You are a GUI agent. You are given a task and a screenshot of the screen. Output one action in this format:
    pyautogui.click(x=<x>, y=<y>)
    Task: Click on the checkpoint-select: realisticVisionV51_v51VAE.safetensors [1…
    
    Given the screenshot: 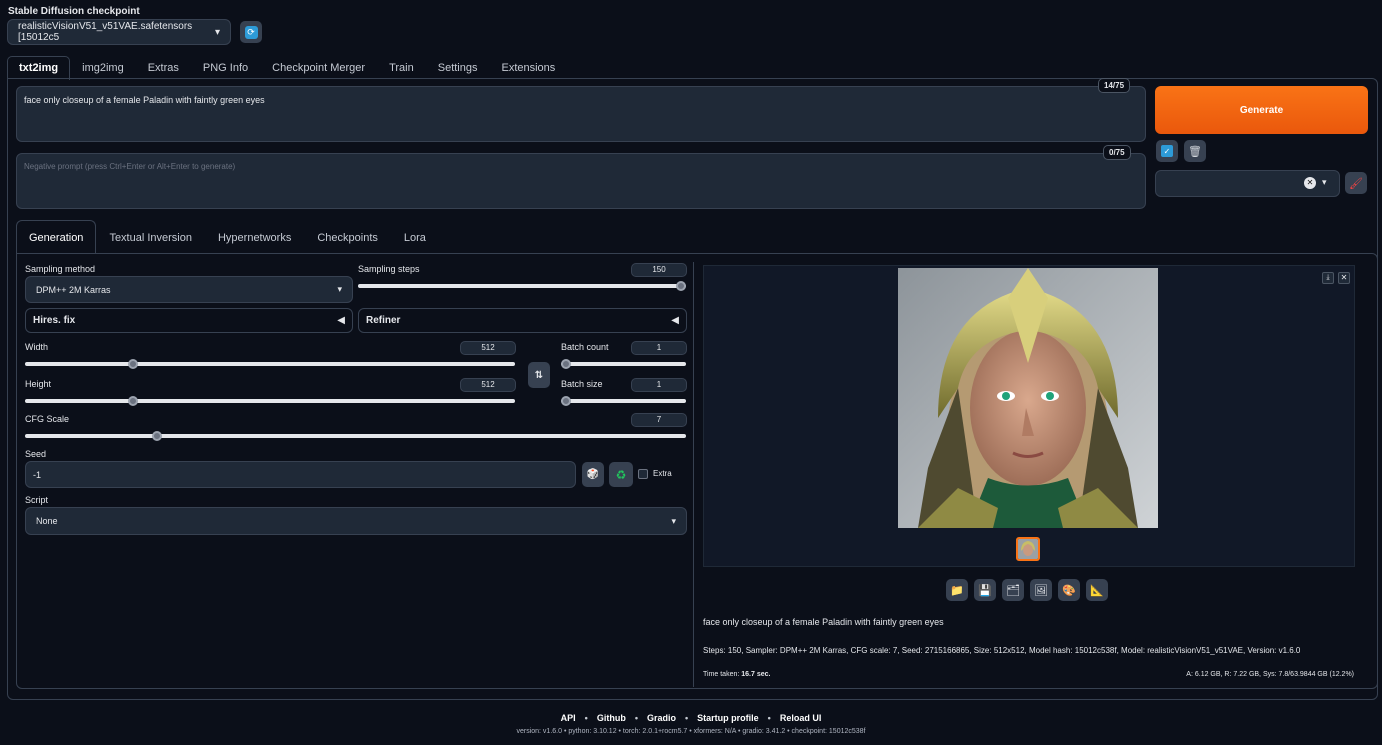 What is the action you would take?
    pyautogui.click(x=119, y=32)
    